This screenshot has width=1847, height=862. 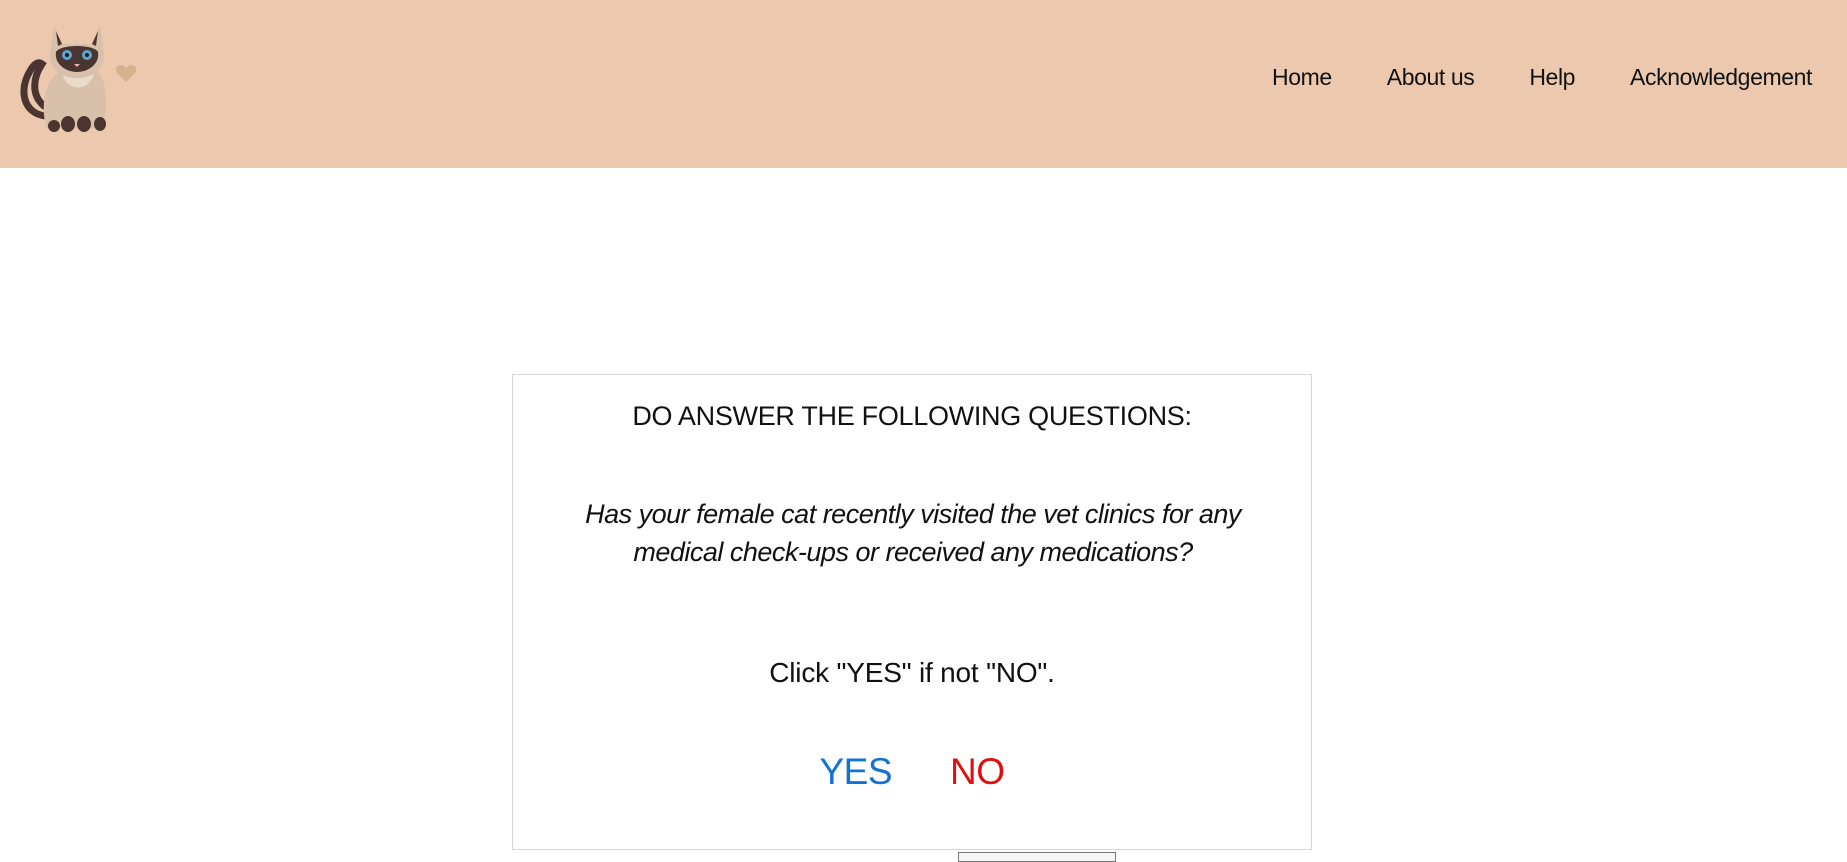 What do you see at coordinates (1431, 77) in the screenshot?
I see `nav-about-us: About us` at bounding box center [1431, 77].